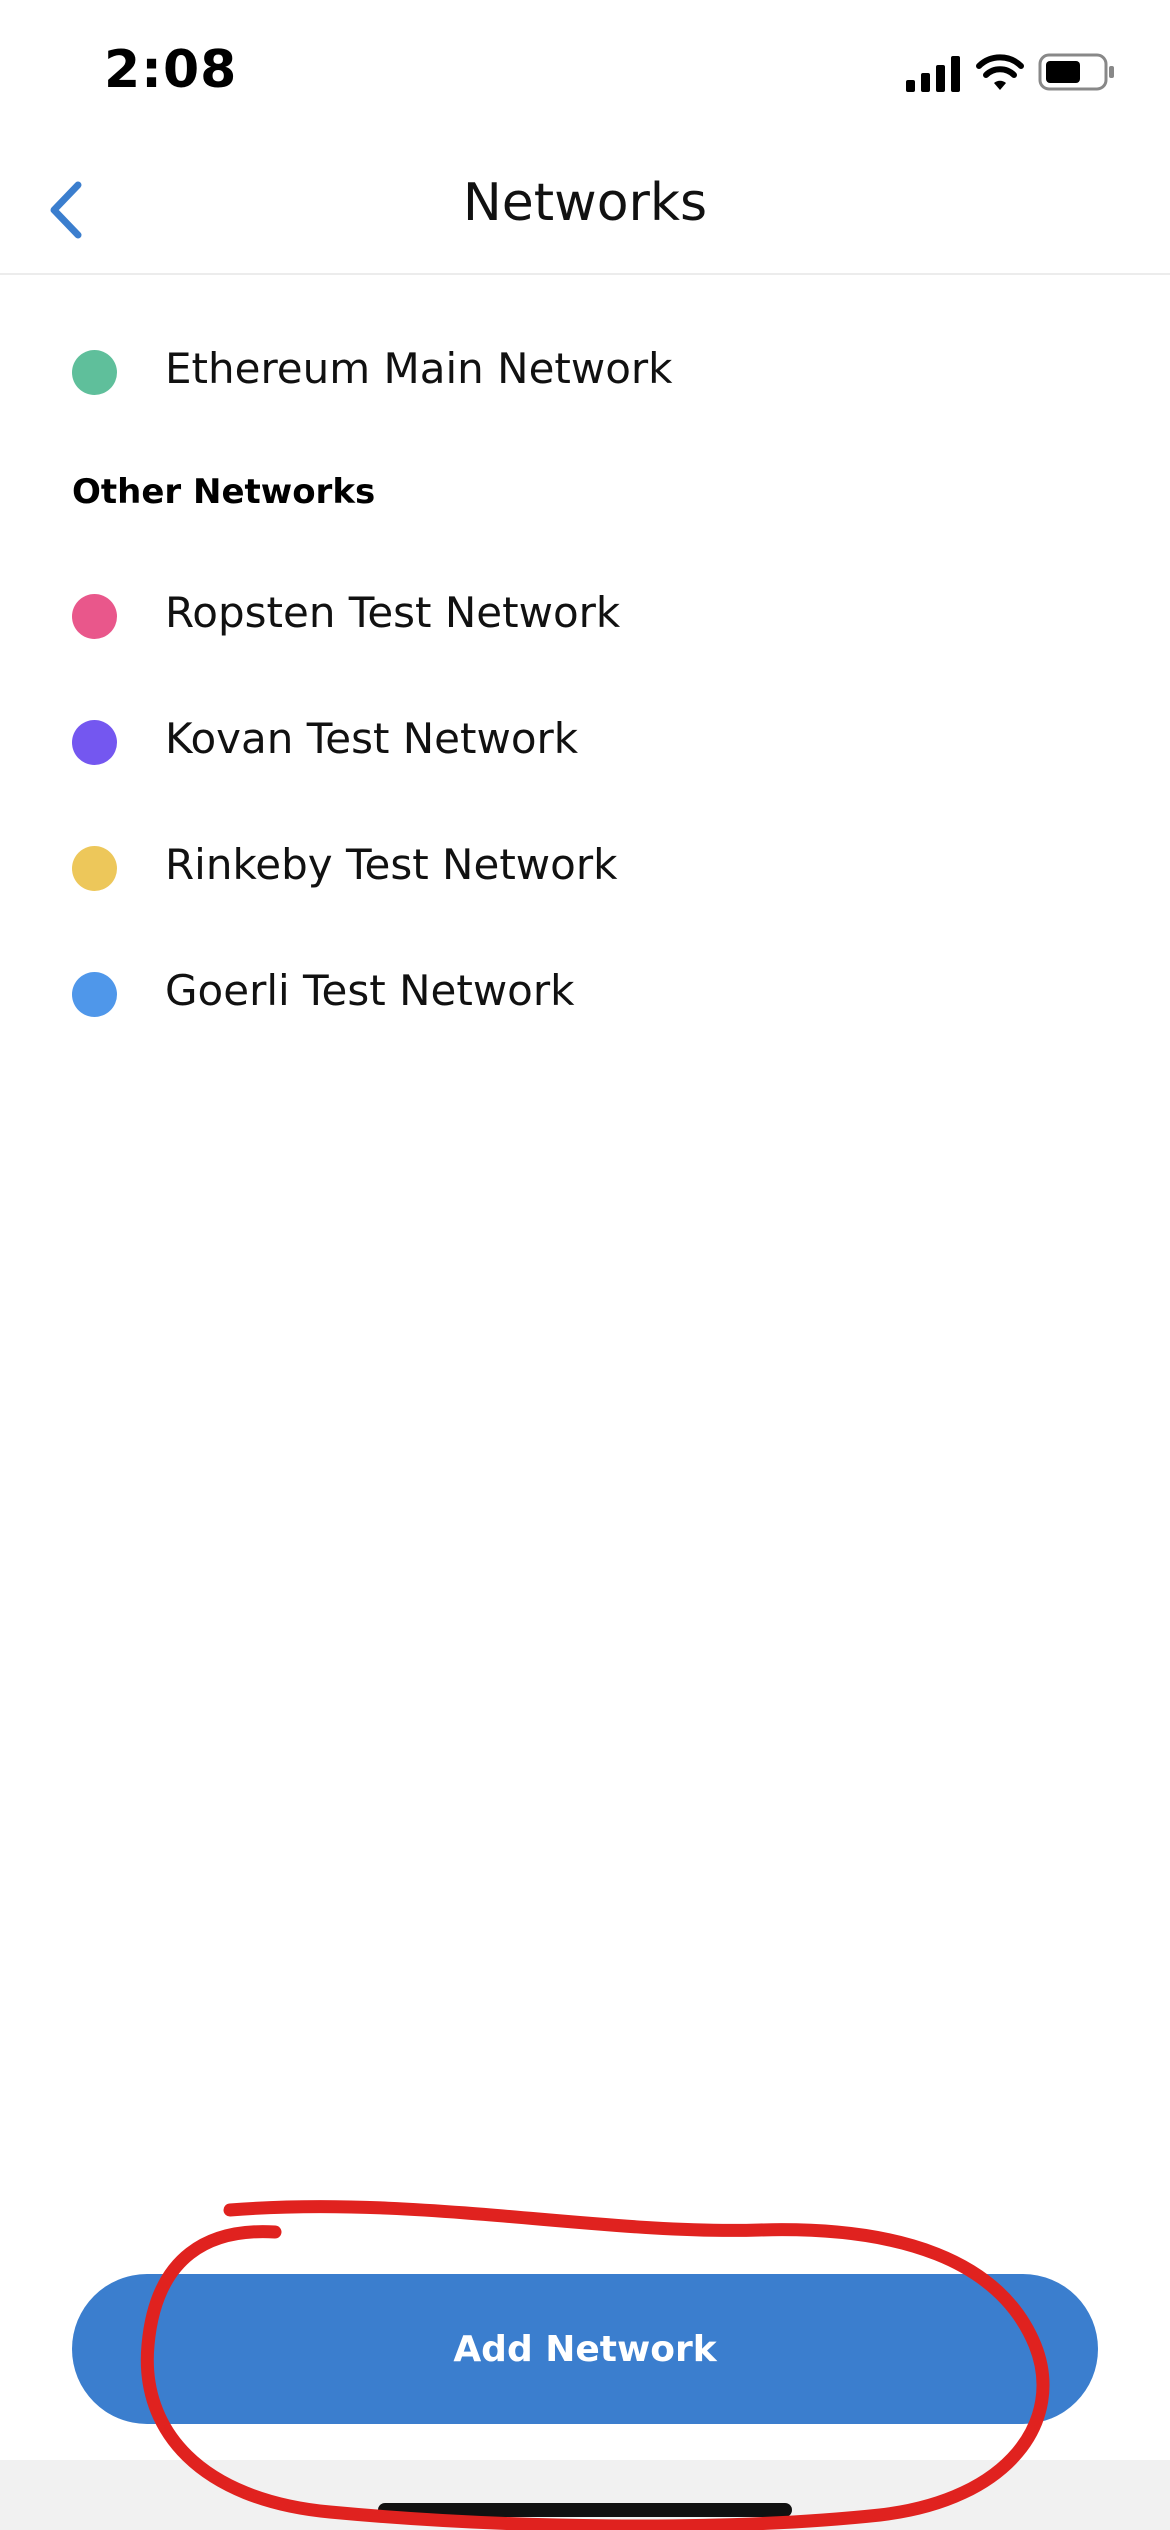 The width and height of the screenshot is (1170, 2530). Describe the element at coordinates (372, 738) in the screenshot. I see `network-label: Kovan Test Network` at that location.